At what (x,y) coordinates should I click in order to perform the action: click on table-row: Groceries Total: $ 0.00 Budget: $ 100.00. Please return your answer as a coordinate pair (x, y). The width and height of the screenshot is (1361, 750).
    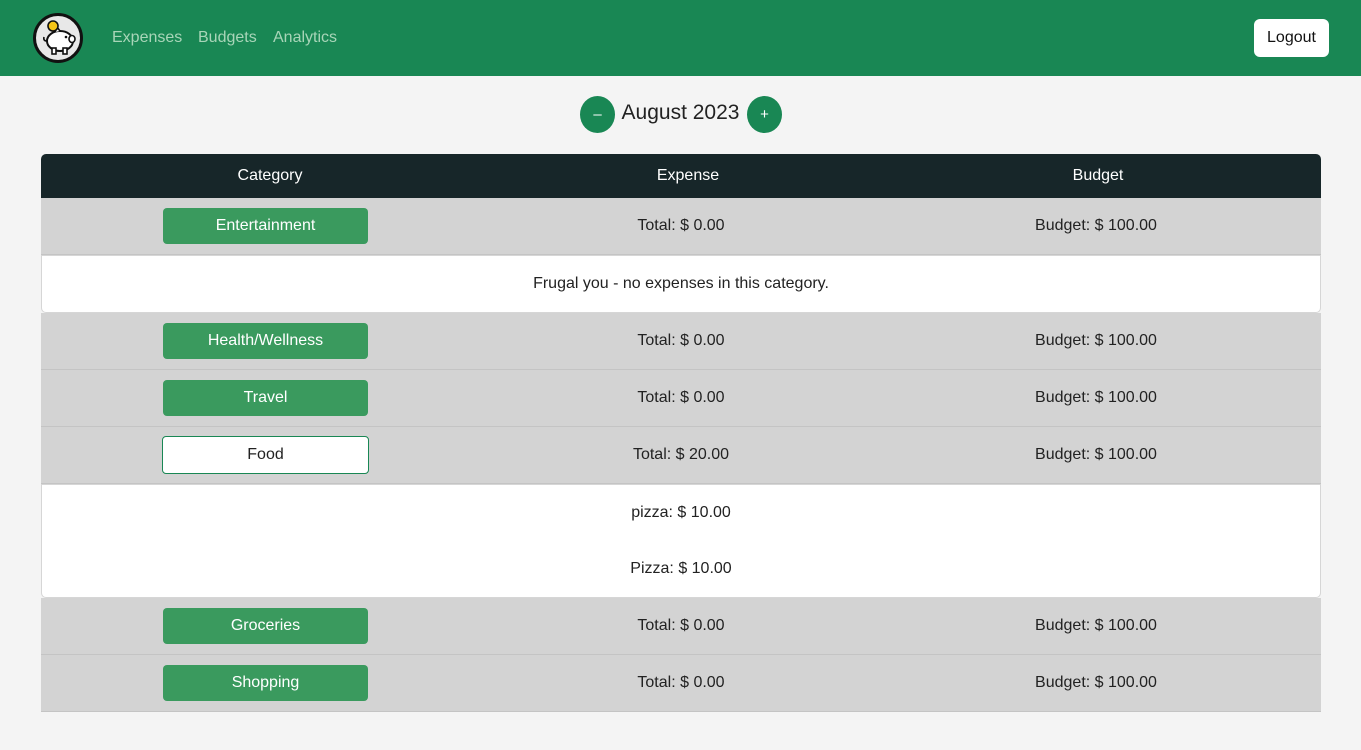
    Looking at the image, I should click on (681, 626).